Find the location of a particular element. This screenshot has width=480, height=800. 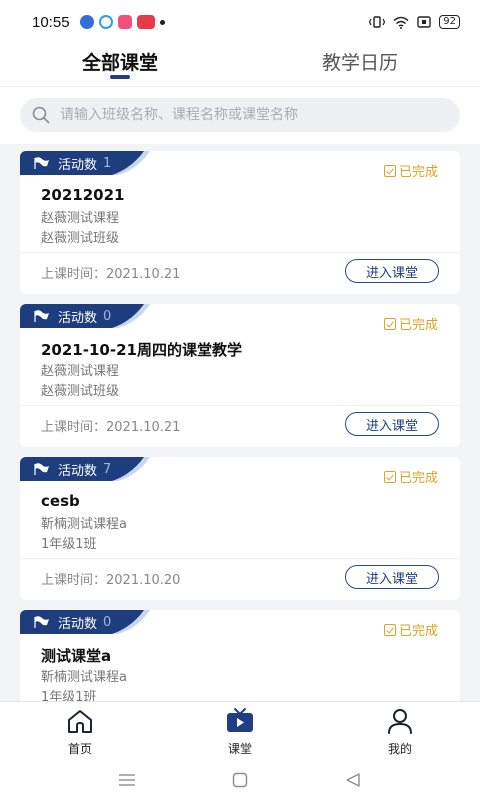

tag-app-icon is located at coordinates (145, 22).